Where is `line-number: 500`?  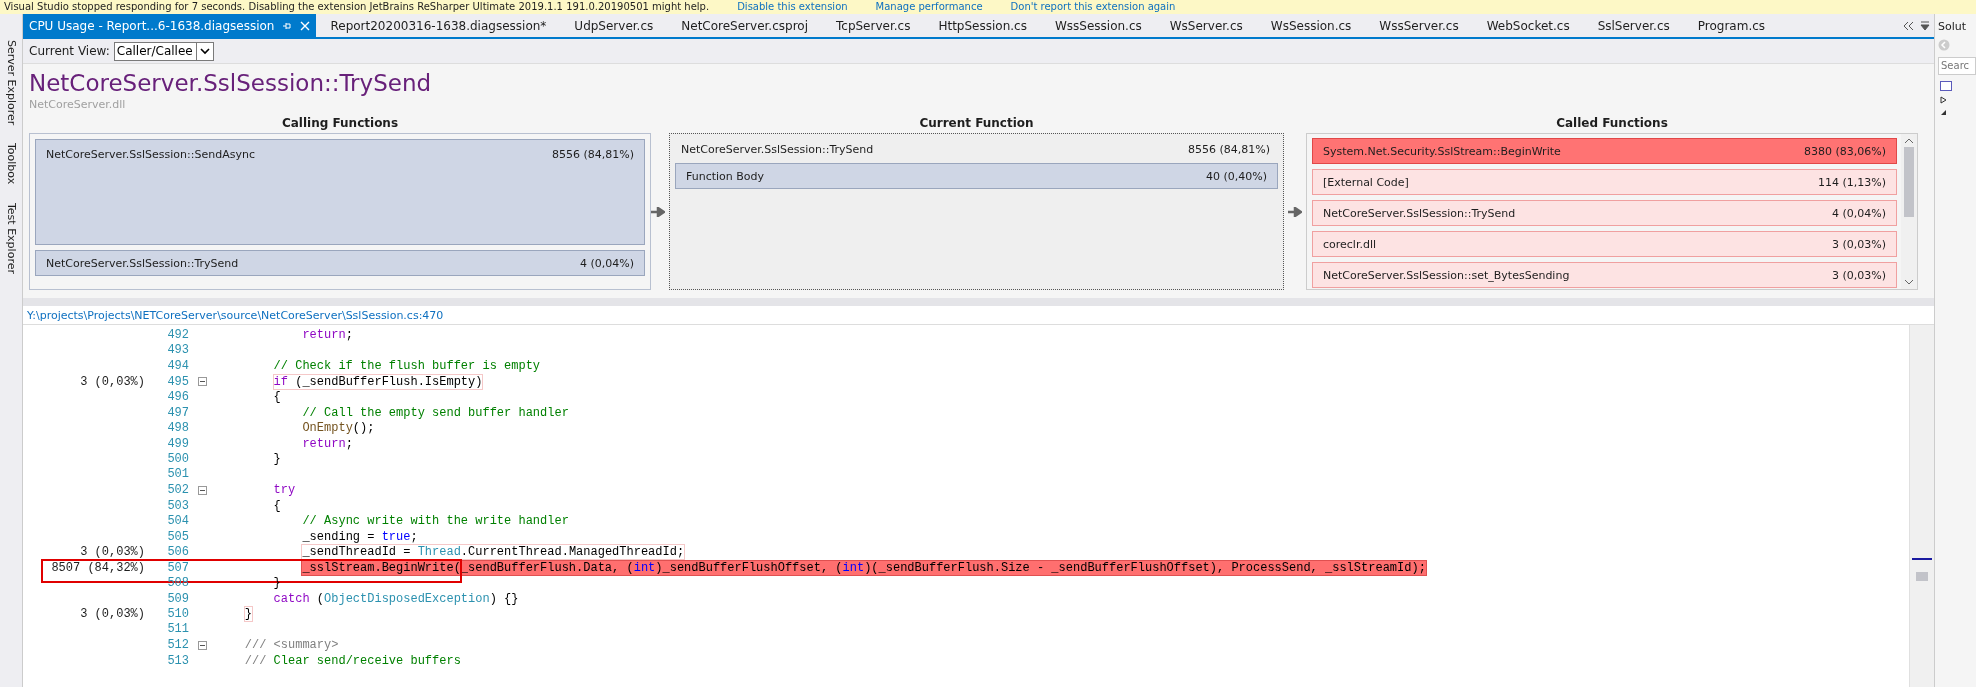
line-number: 500 is located at coordinates (178, 459).